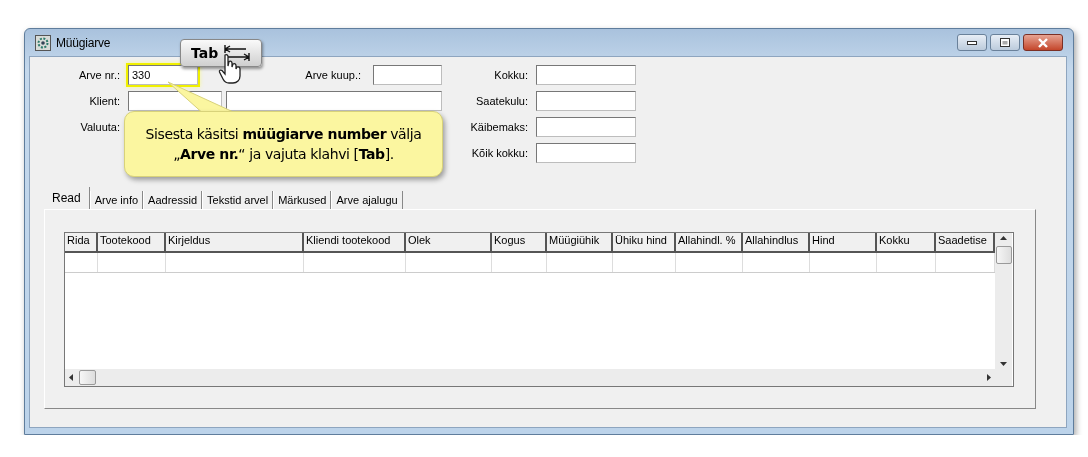 This screenshot has width=1088, height=457. What do you see at coordinates (1003, 301) in the screenshot?
I see `vertical-scrollbar` at bounding box center [1003, 301].